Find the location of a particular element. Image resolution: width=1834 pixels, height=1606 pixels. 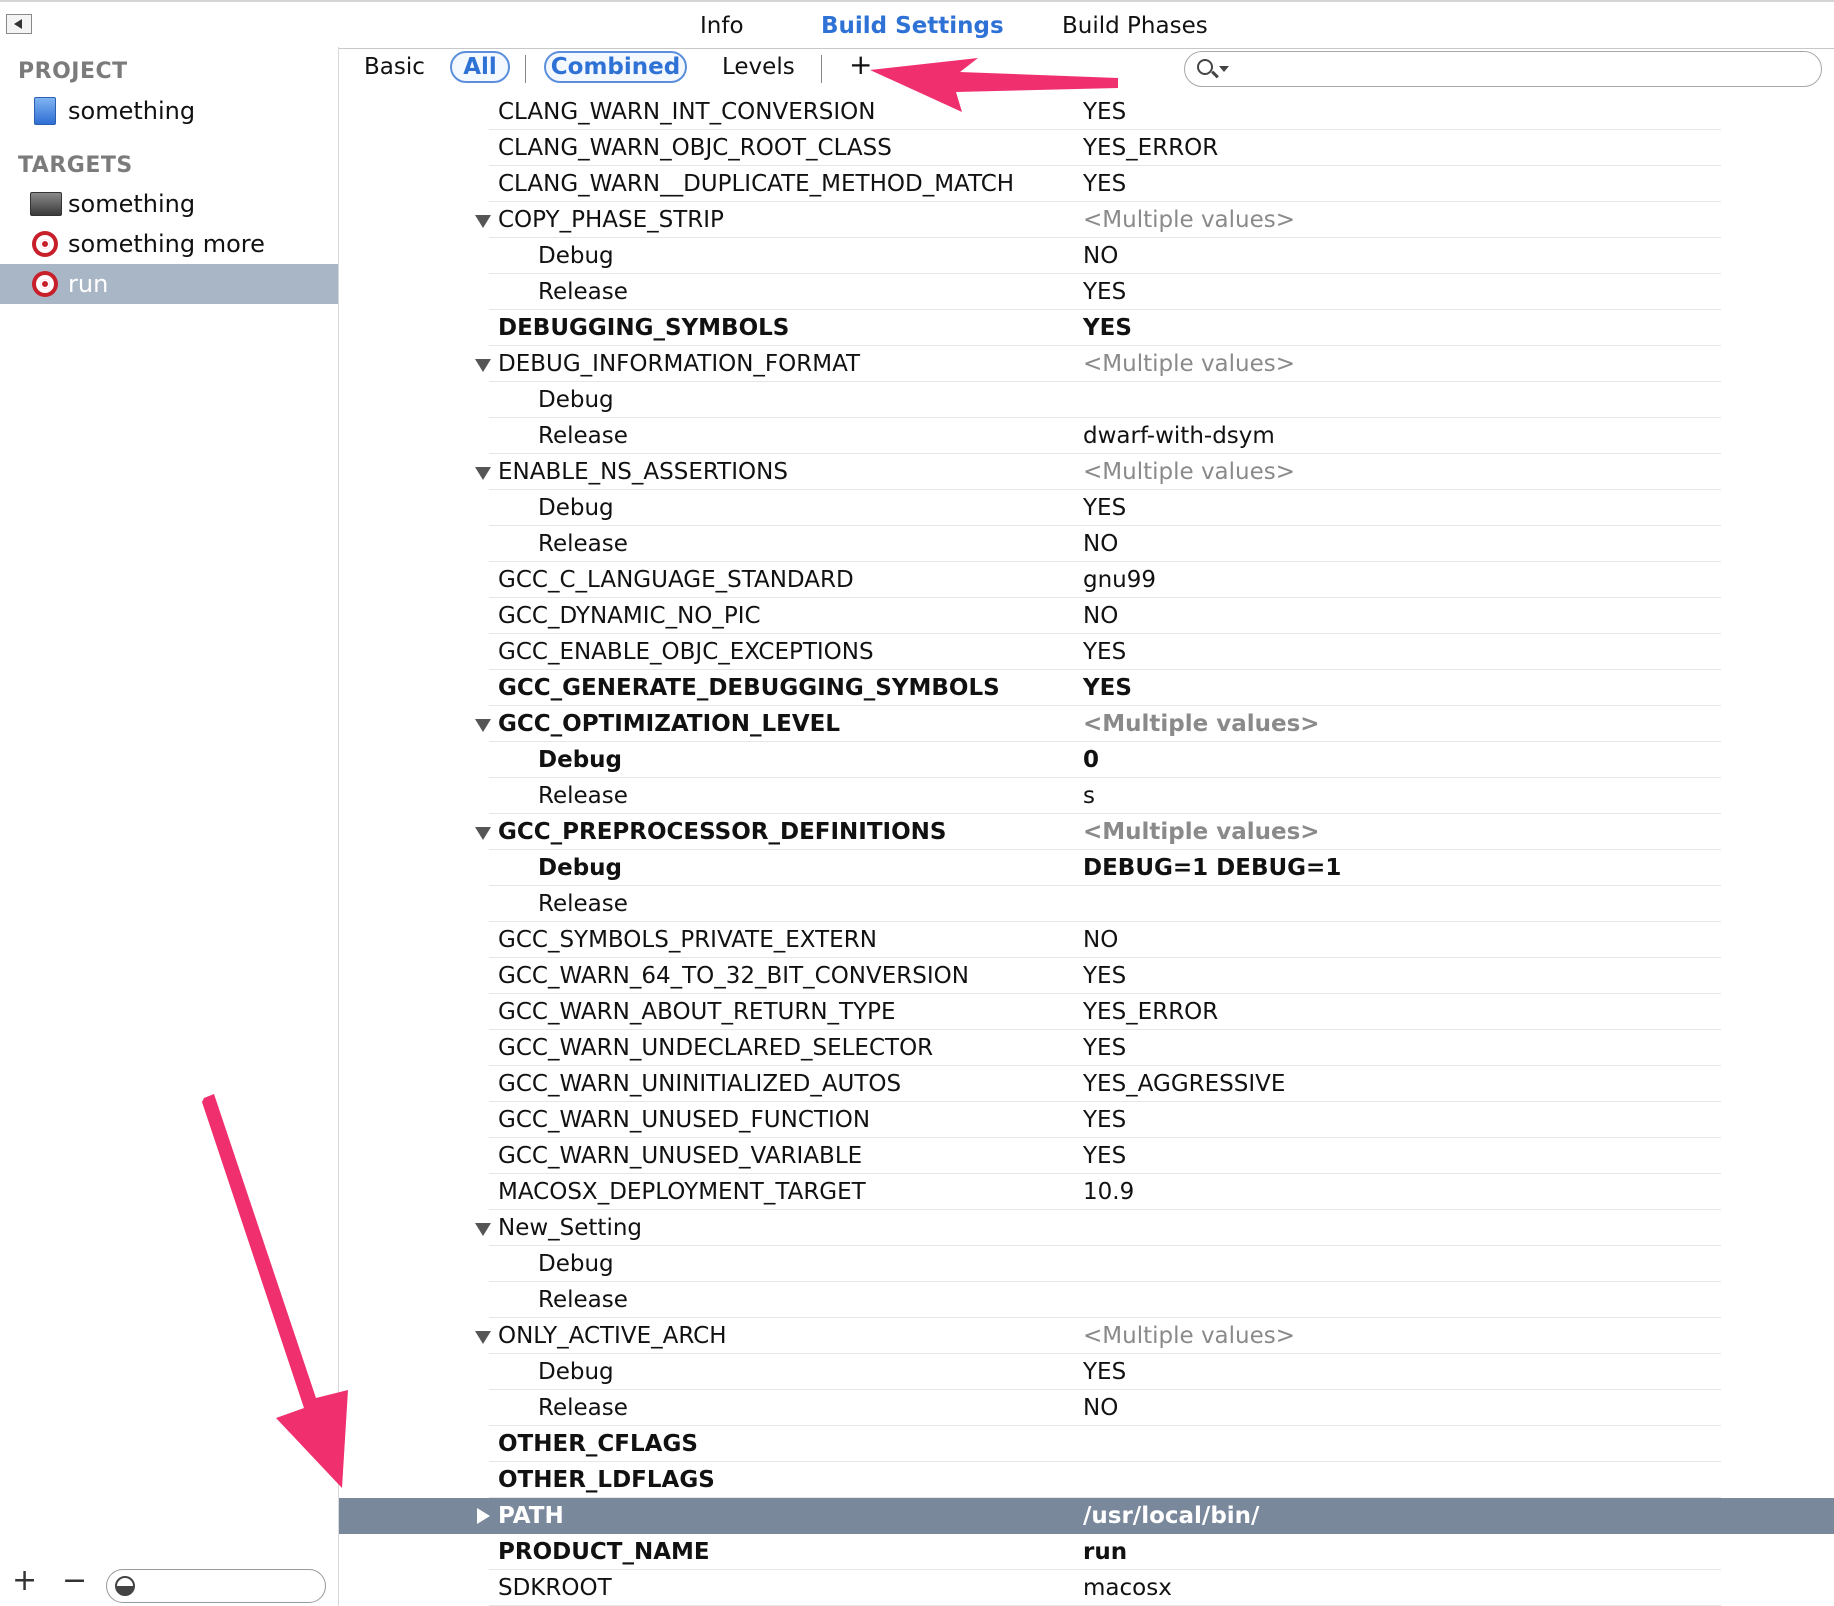

setting-row: New_Setting is located at coordinates (1086, 1228).